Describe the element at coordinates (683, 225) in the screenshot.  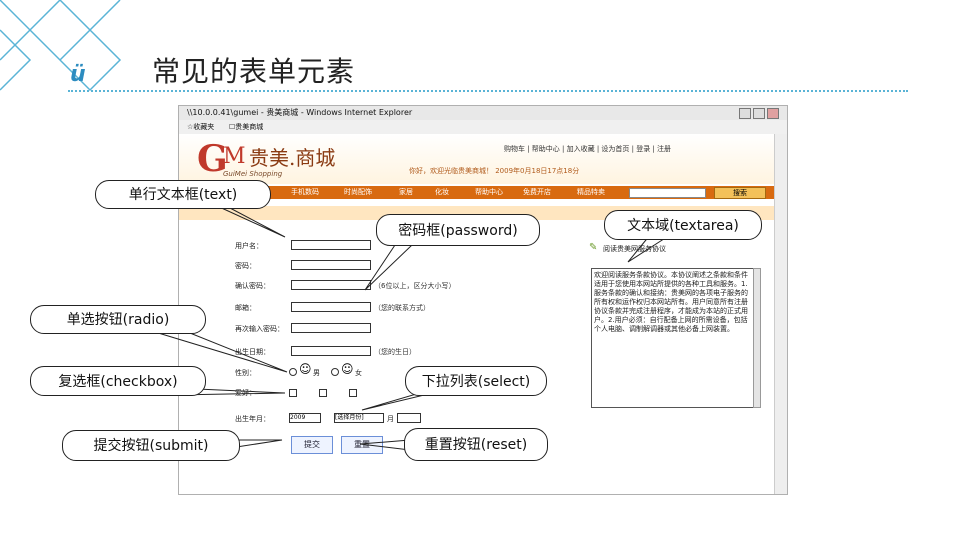
I see `callout-textarea: 文本域(textarea)` at that location.